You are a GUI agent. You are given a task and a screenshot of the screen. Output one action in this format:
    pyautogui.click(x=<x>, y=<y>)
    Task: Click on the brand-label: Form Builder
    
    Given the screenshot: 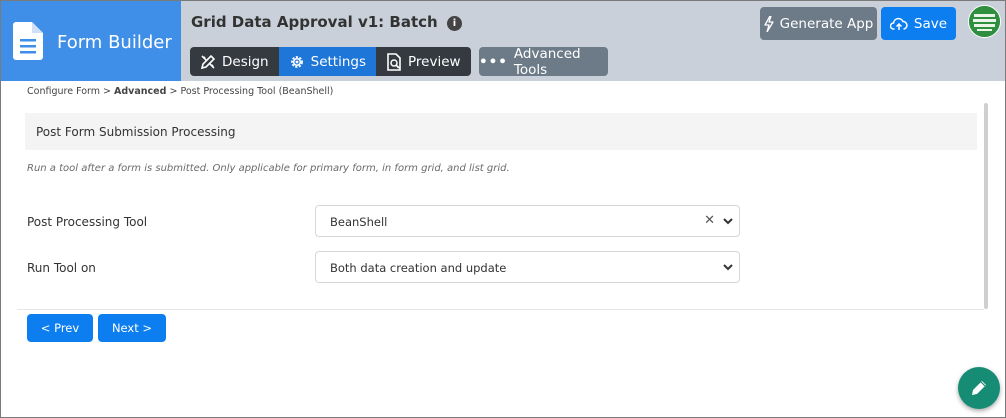 What is the action you would take?
    pyautogui.click(x=114, y=42)
    